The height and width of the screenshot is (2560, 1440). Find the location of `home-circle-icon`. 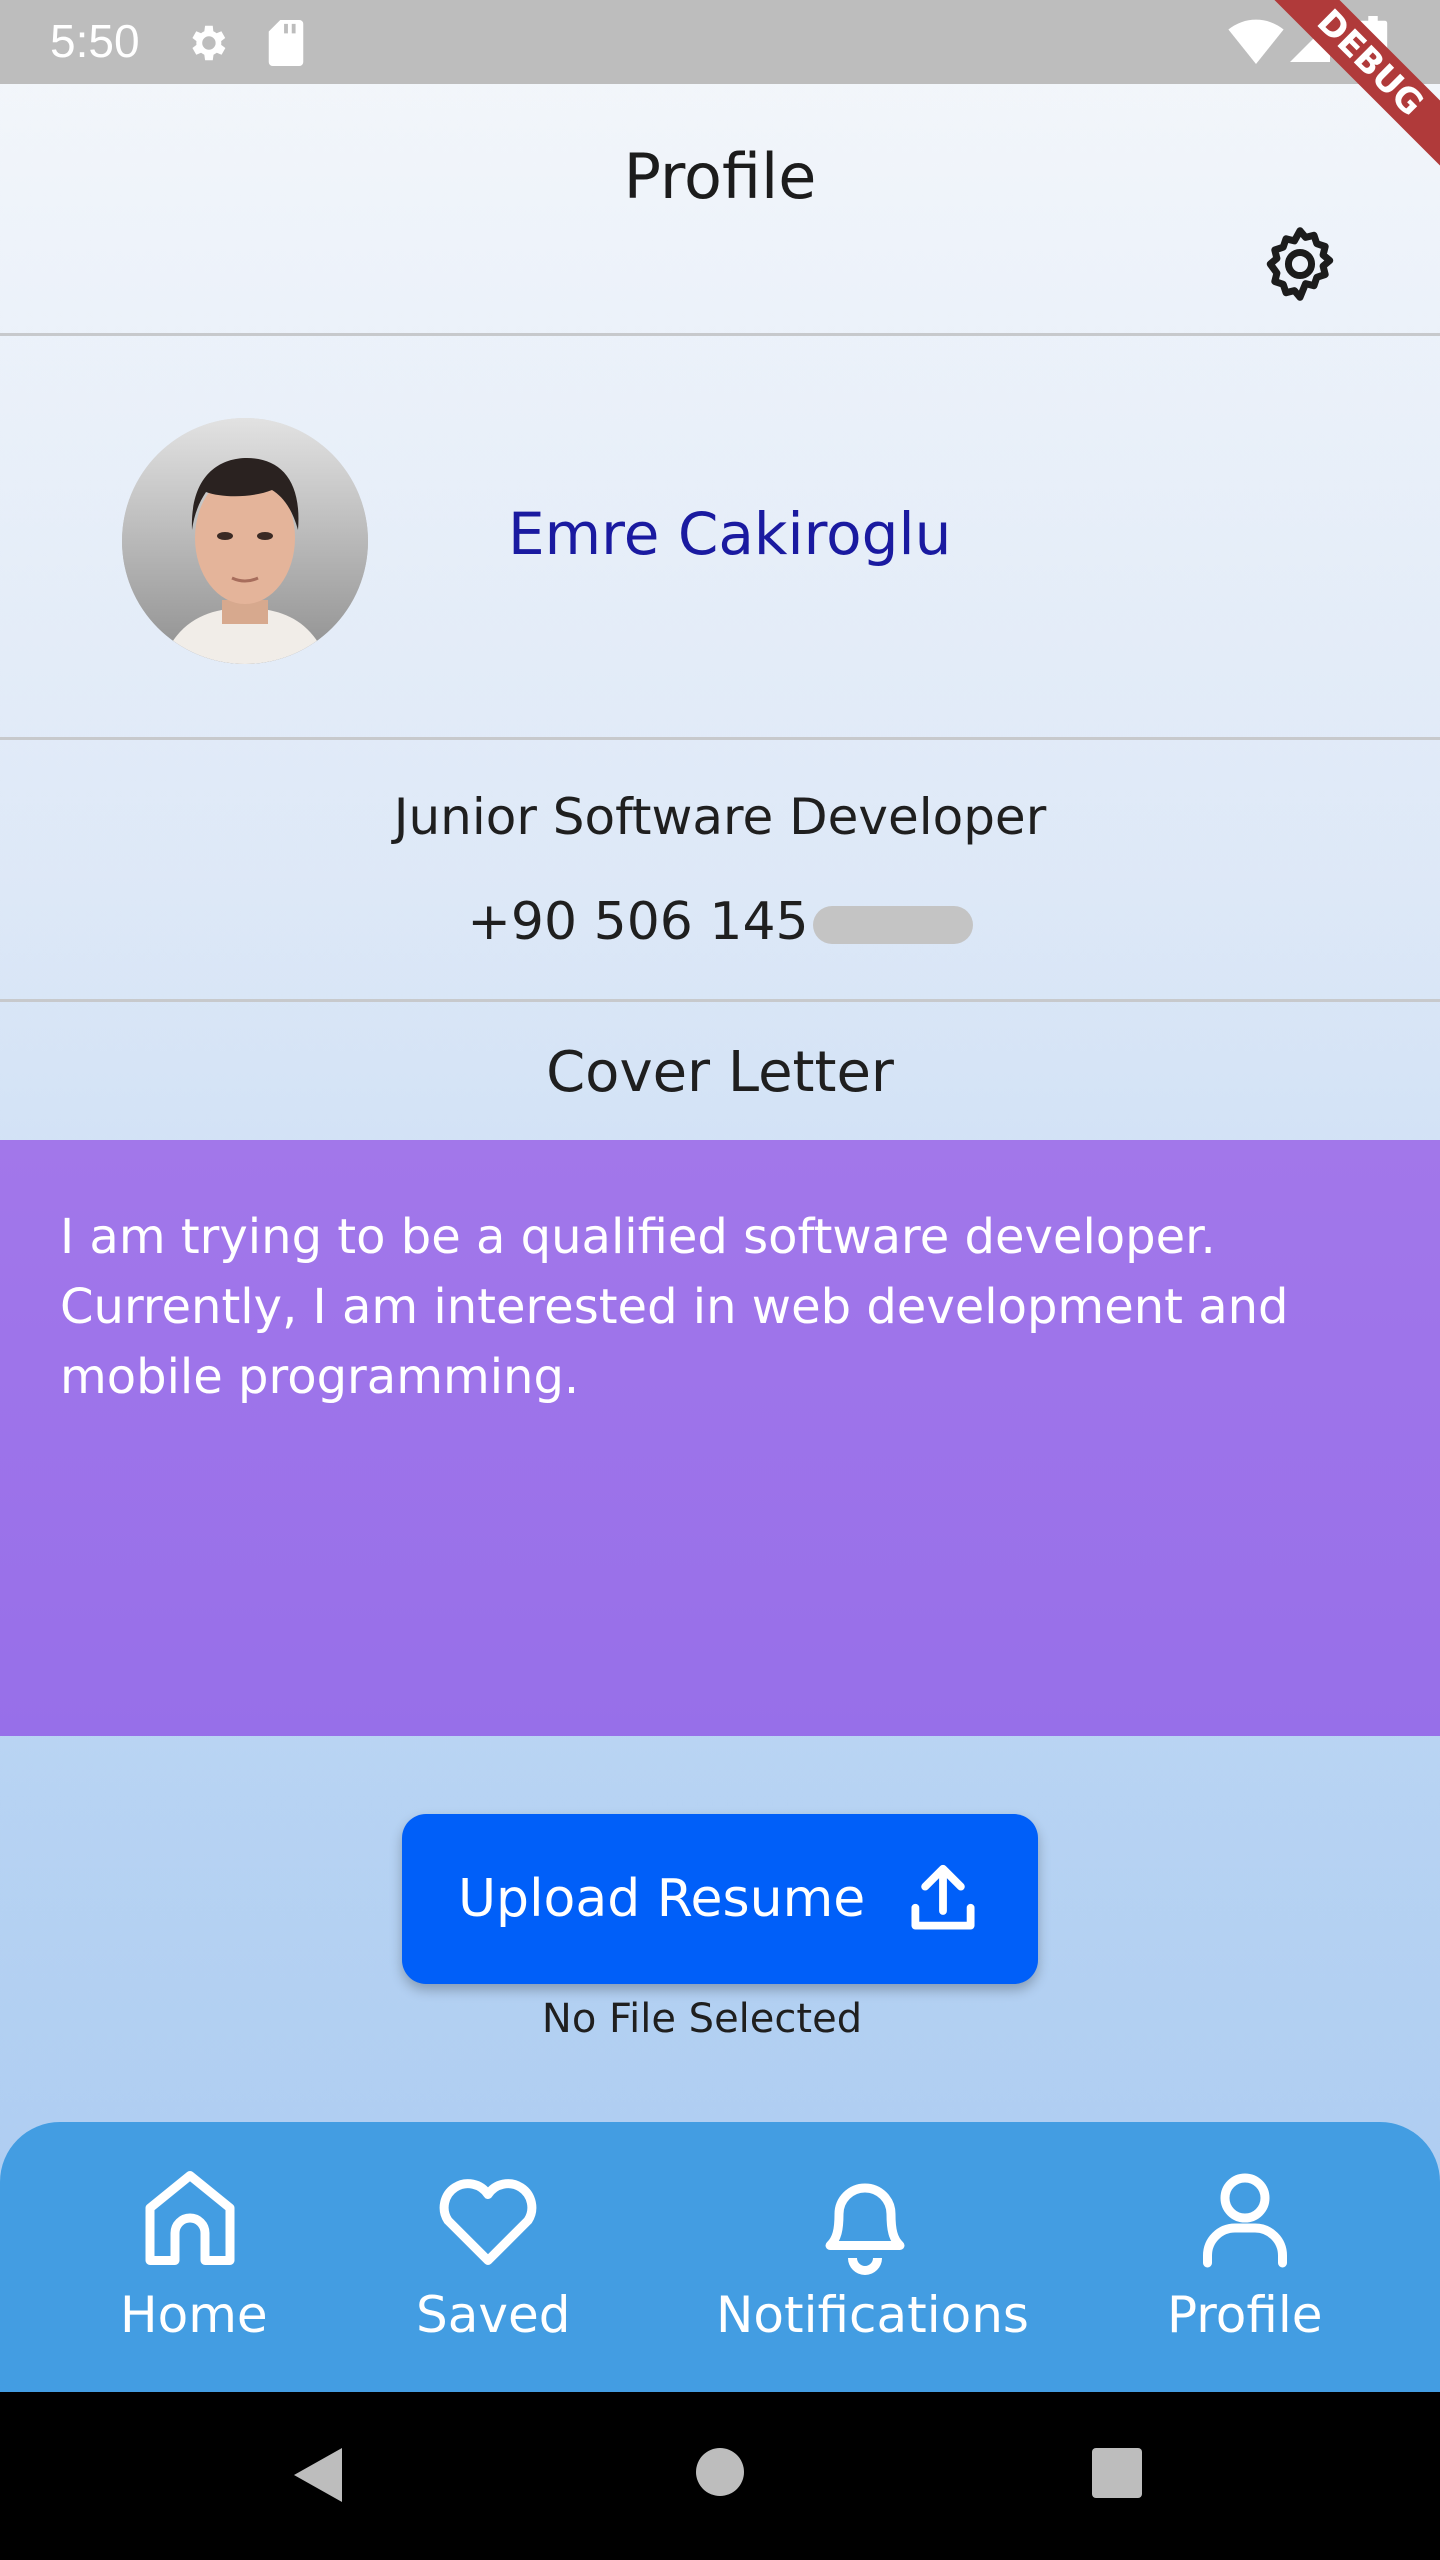

home-circle-icon is located at coordinates (720, 2472).